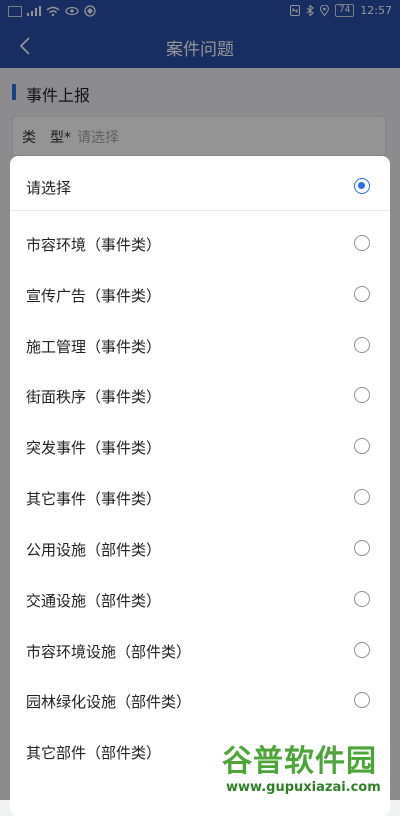 This screenshot has height=816, width=400. Describe the element at coordinates (200, 447) in the screenshot. I see `option-item: 突发事件（事件类）` at that location.